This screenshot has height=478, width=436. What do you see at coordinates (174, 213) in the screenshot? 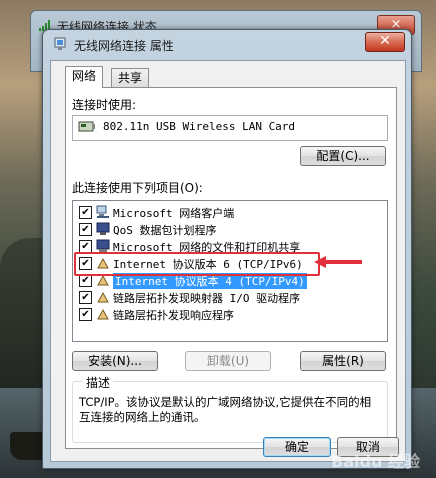
I see `item-label: Microsoft 网络客户端` at bounding box center [174, 213].